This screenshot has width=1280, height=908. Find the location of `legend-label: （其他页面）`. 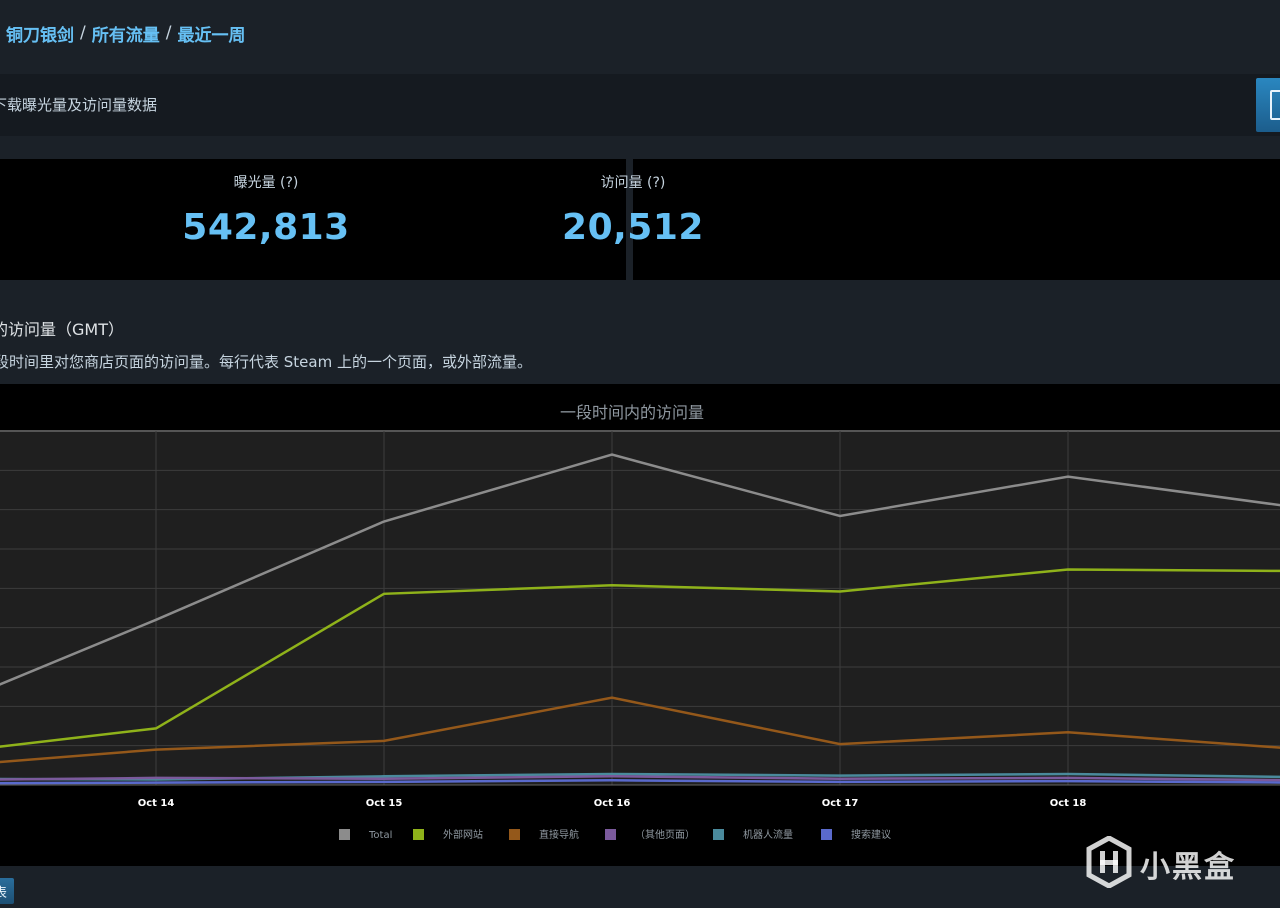

legend-label: （其他页面） is located at coordinates (665, 834).